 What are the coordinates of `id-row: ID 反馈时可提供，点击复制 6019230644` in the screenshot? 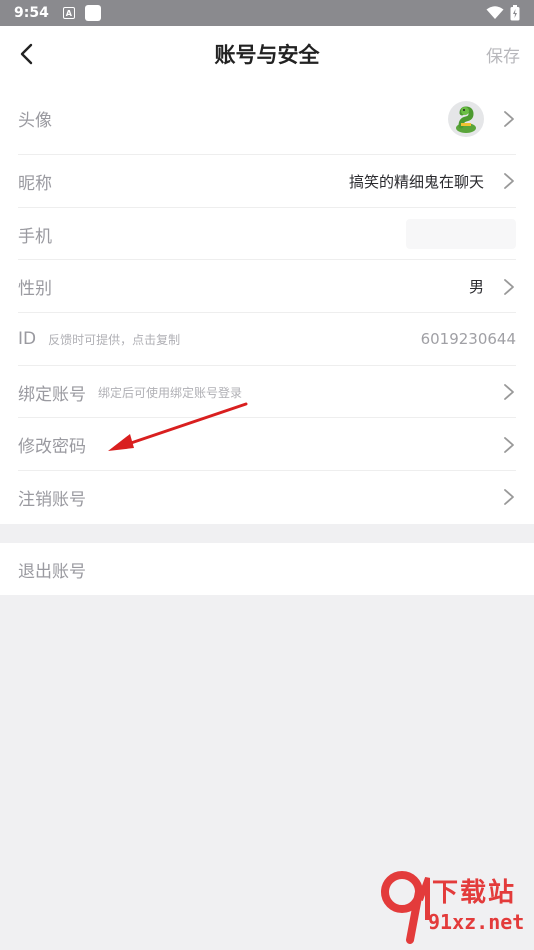 It's located at (267, 339).